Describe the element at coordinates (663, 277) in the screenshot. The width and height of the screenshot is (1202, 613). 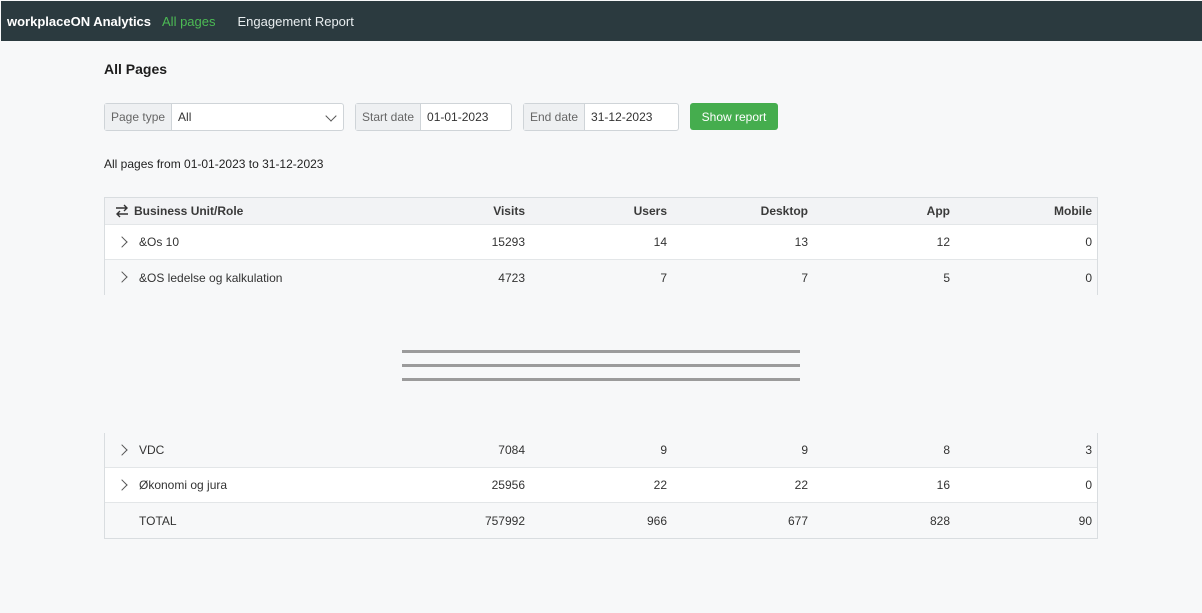
I see `row-users: 7` at that location.